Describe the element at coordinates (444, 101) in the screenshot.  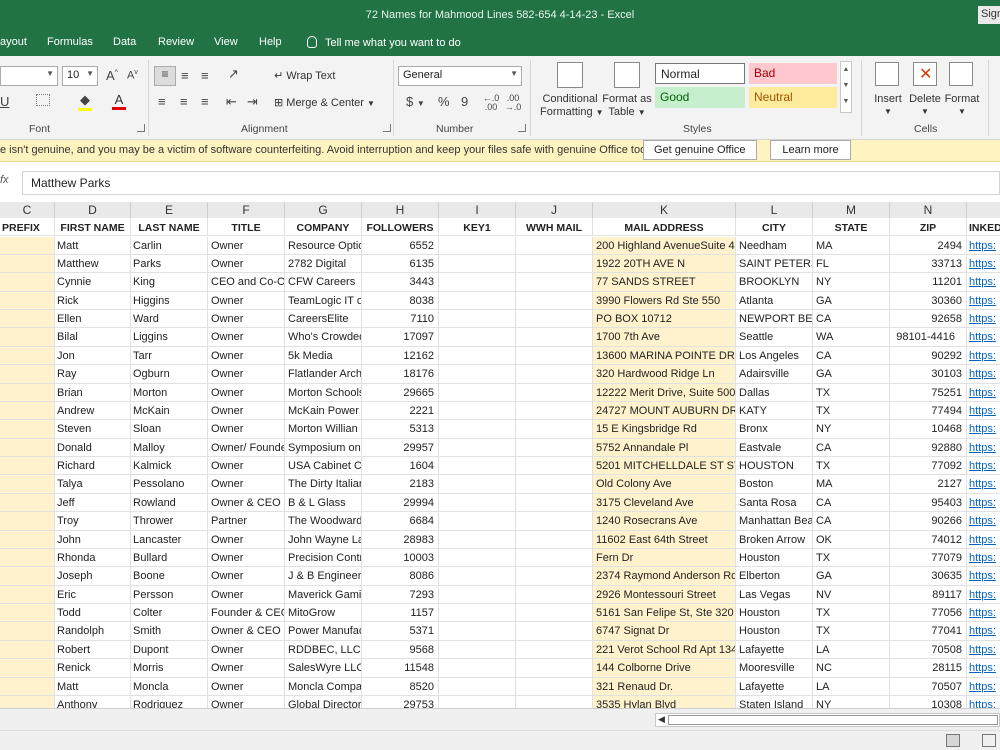
I see `percent-style-icon: %` at that location.